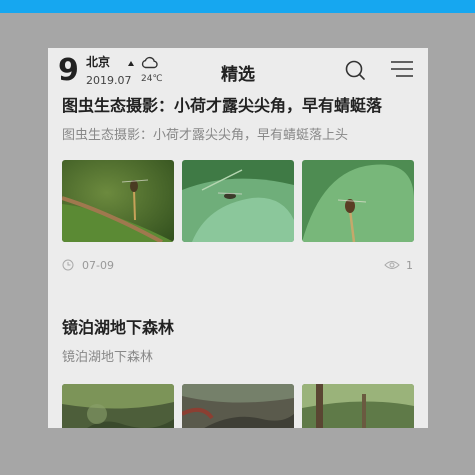  Describe the element at coordinates (358, 201) in the screenshot. I see `thumbnail-dragonfly-closeup` at that location.